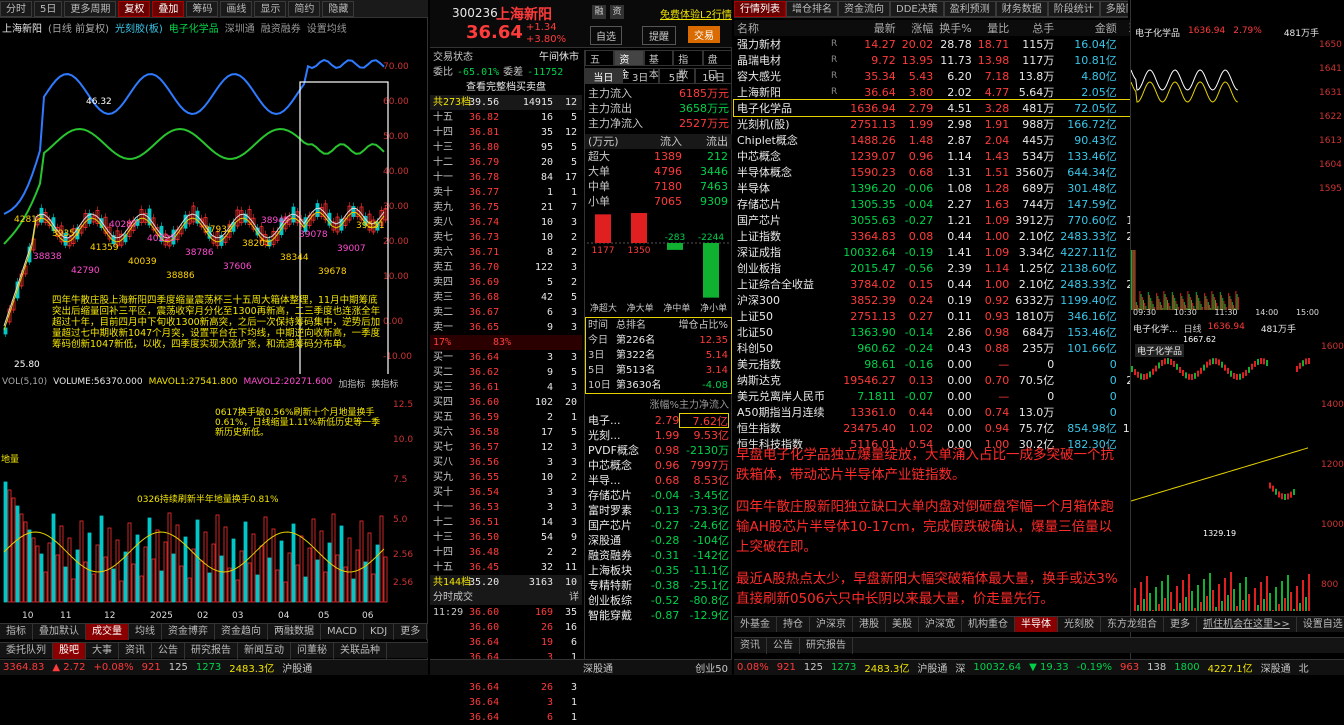  What do you see at coordinates (16, 632) in the screenshot?
I see `tab-indicator: 指标` at bounding box center [16, 632].